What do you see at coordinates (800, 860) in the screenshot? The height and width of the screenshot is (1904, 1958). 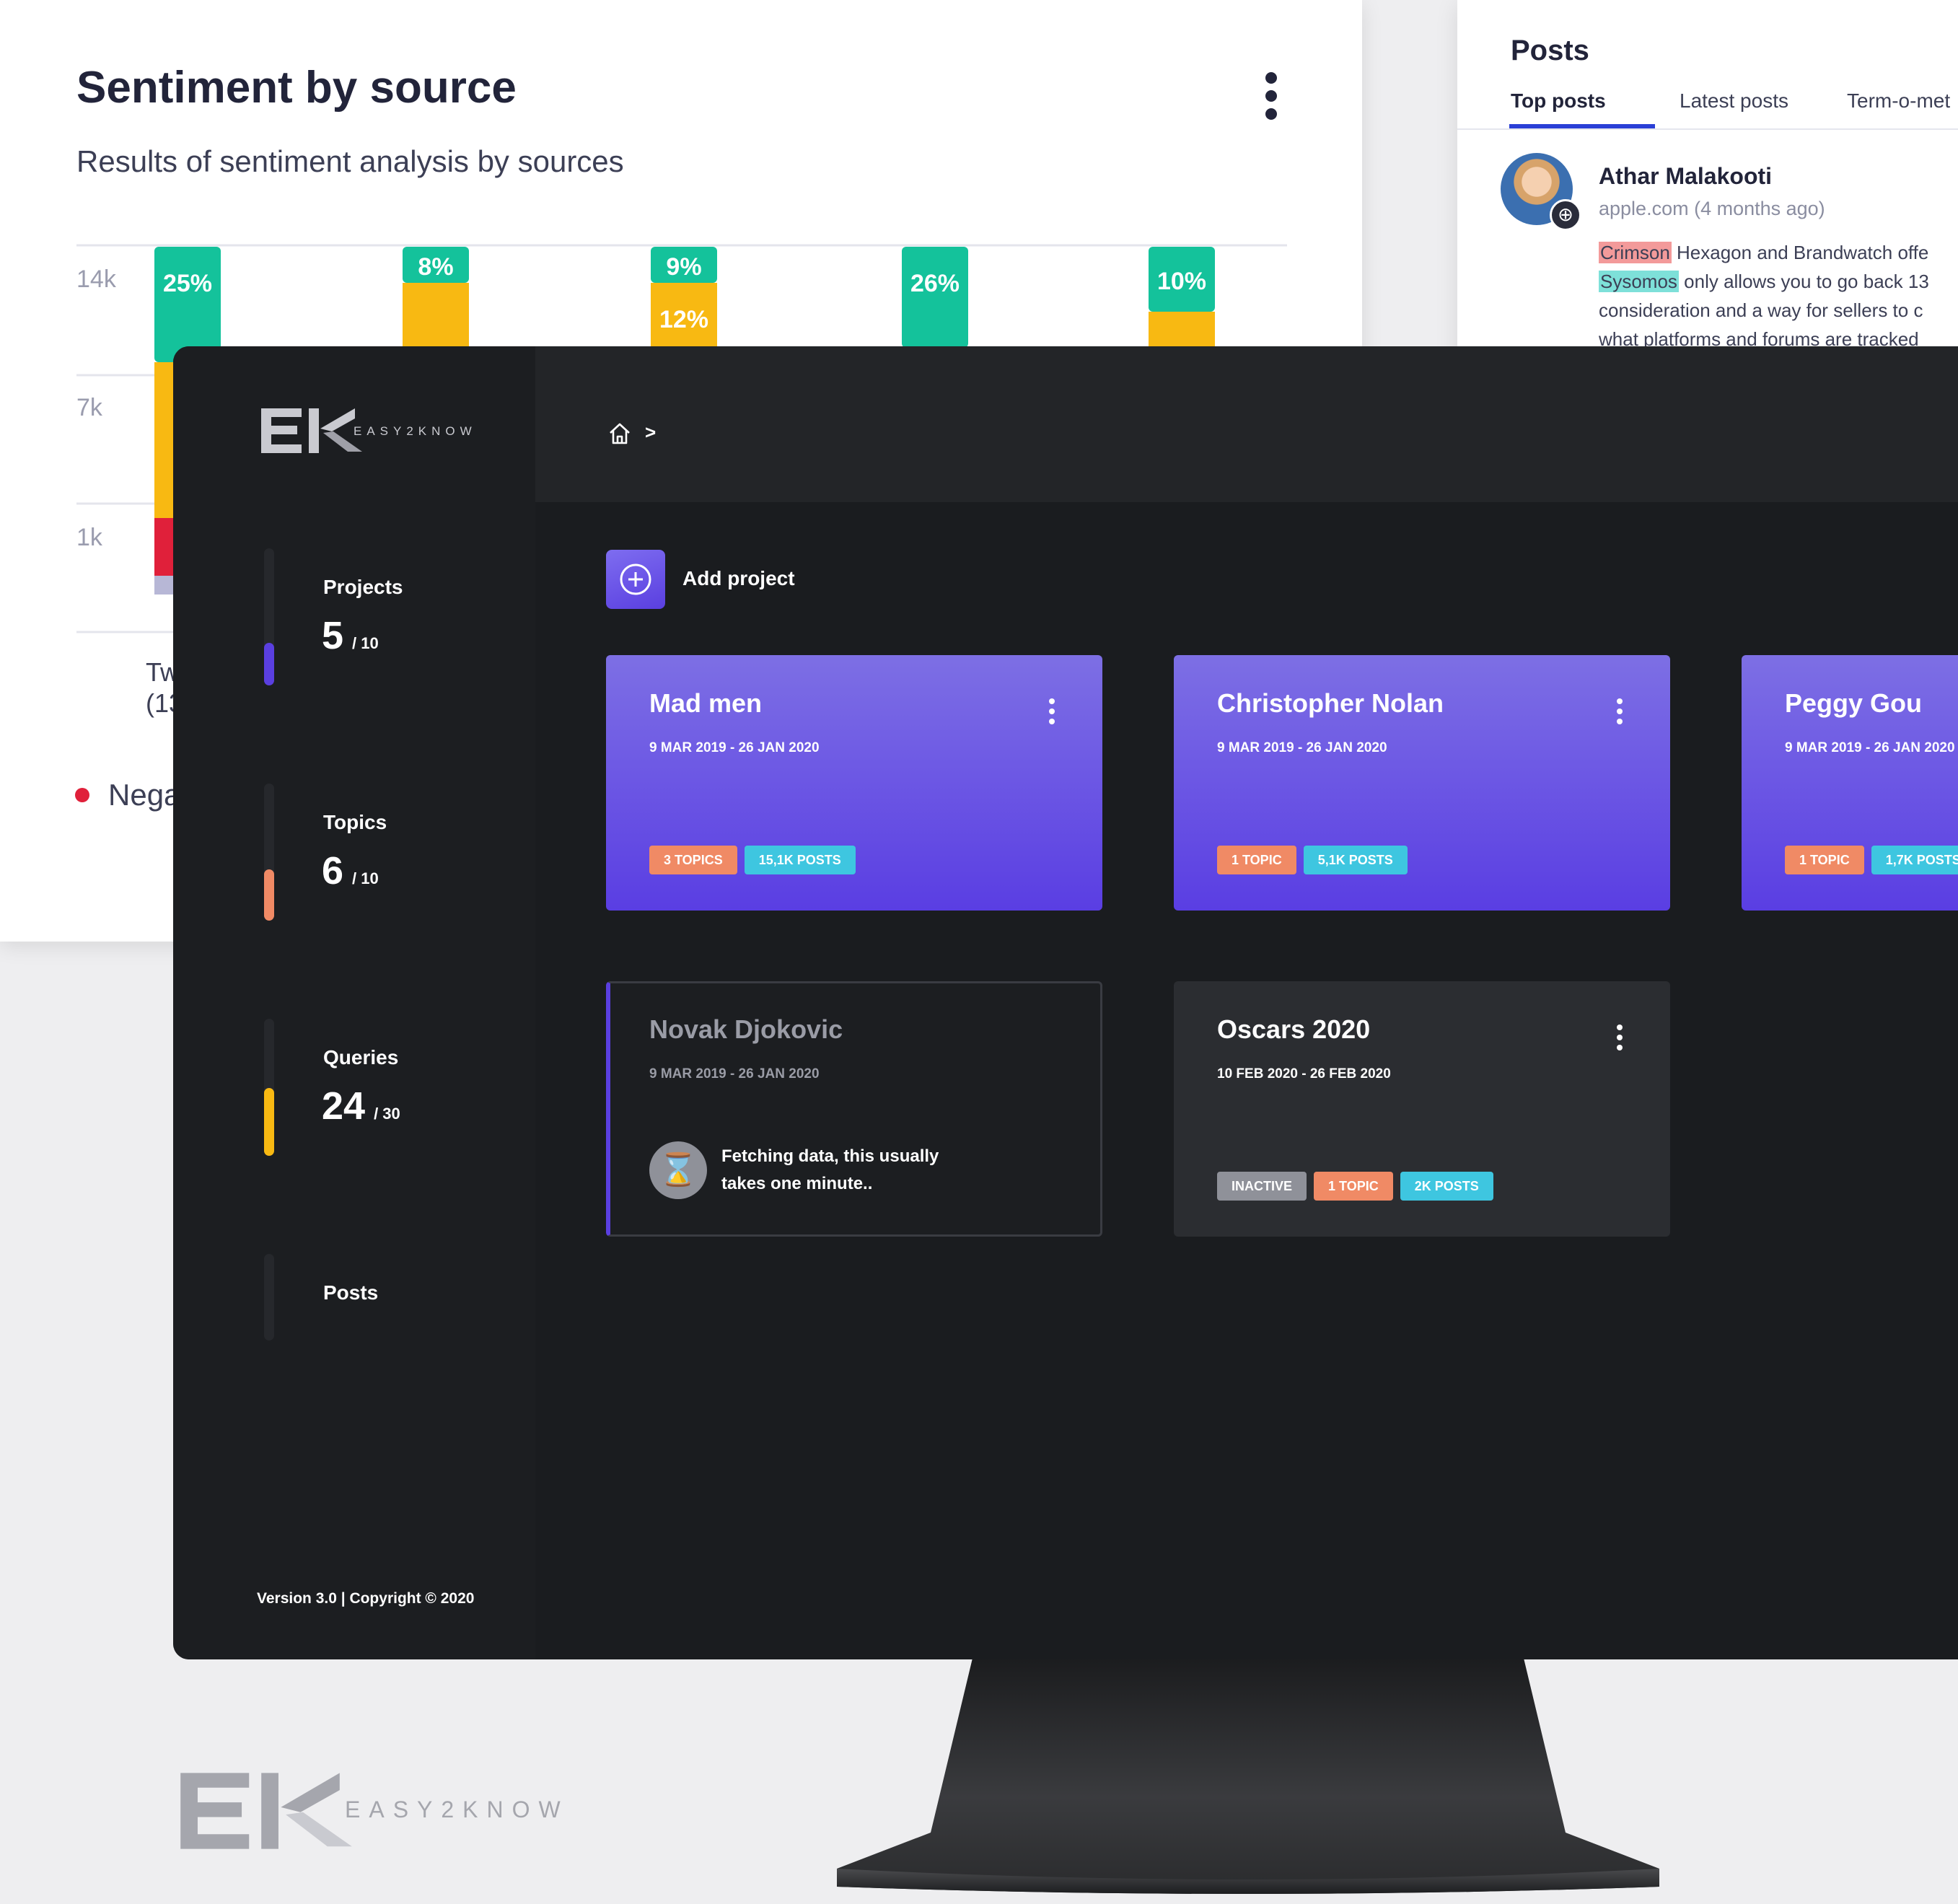 I see `posts-badge: 15,1K POSTS` at bounding box center [800, 860].